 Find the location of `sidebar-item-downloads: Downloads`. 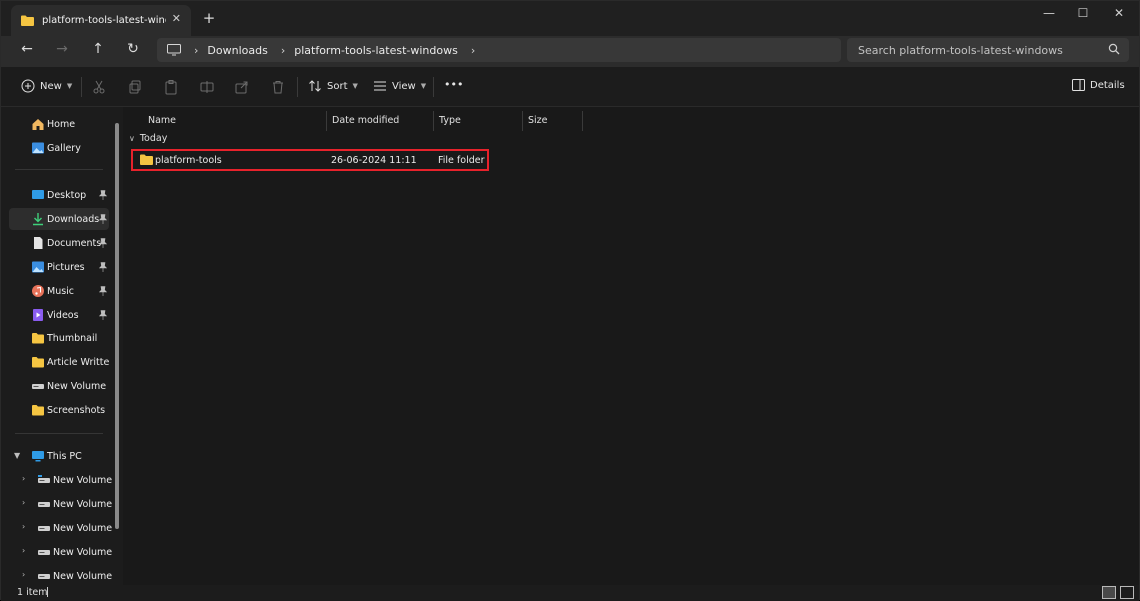

sidebar-item-downloads: Downloads is located at coordinates (59, 219).